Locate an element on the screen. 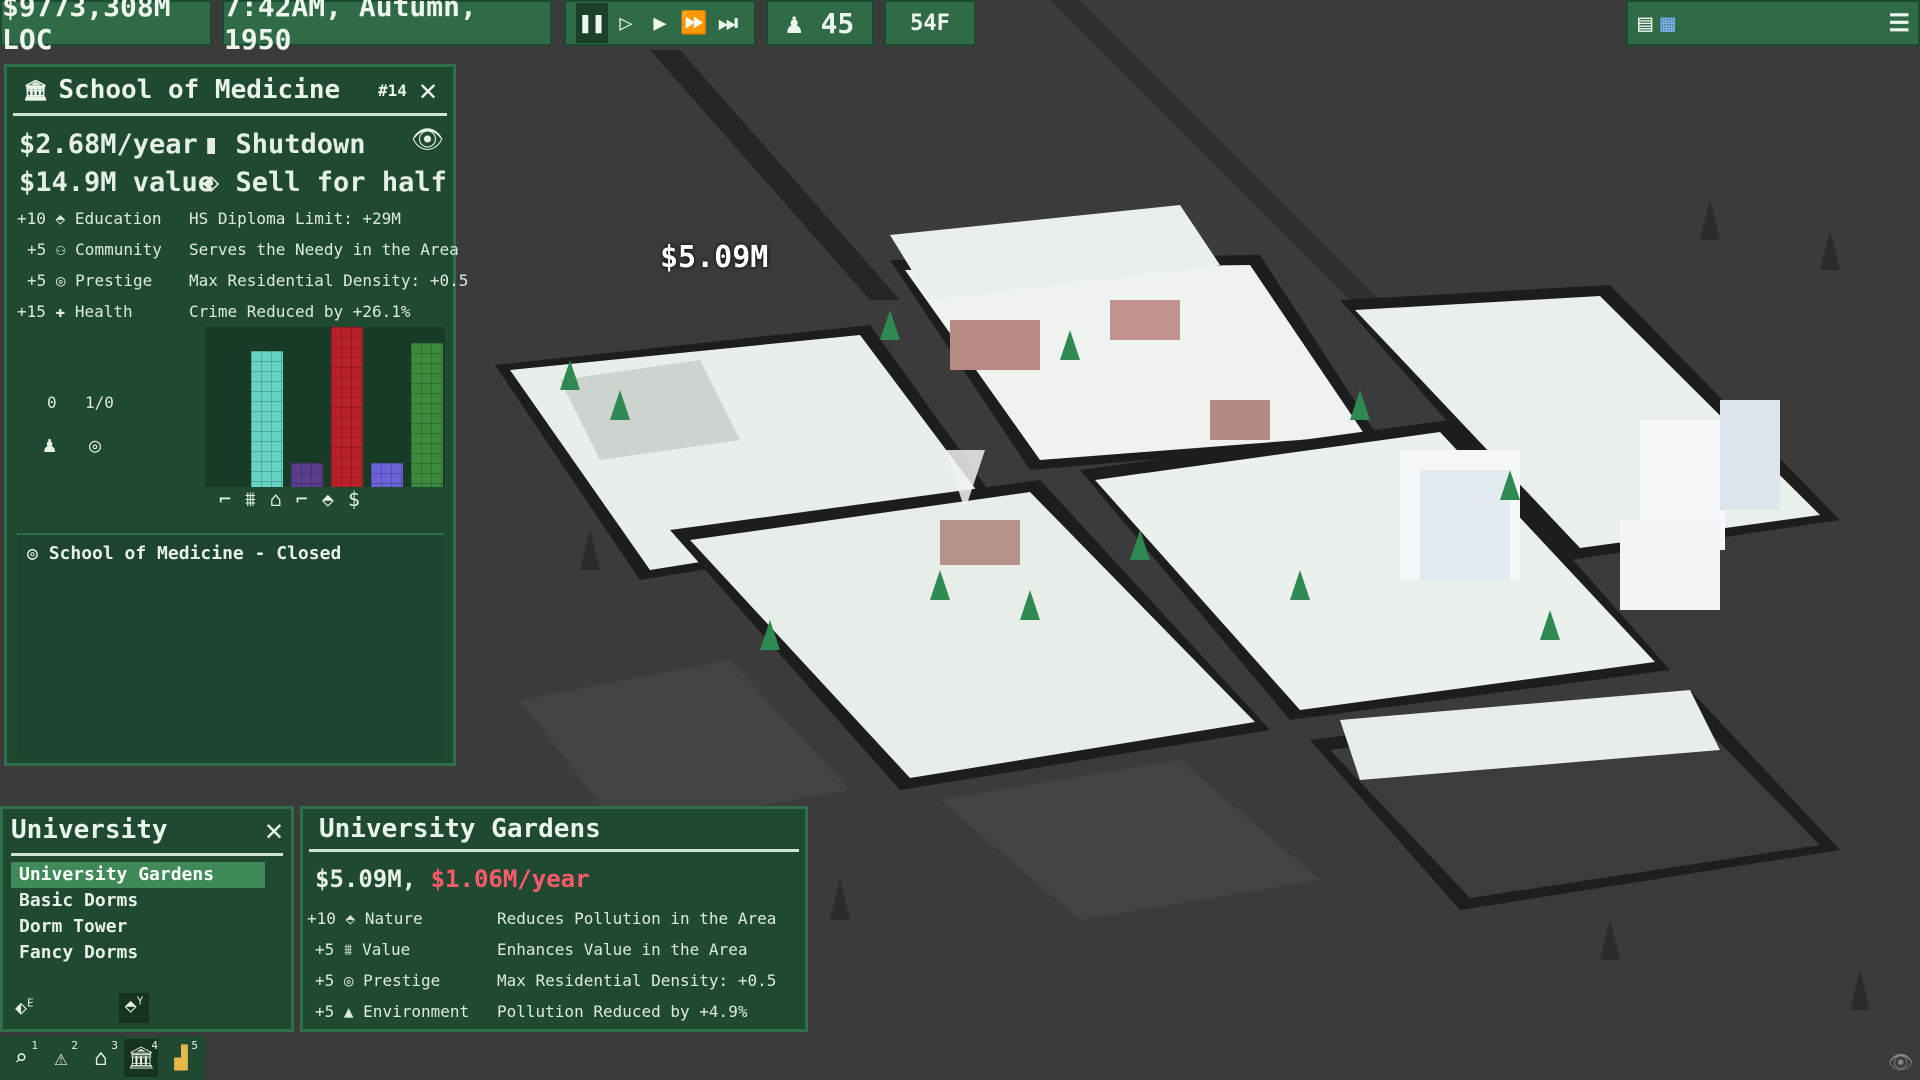 The image size is (1920, 1080). money-text: $9773,308M LOC is located at coordinates (86, 28).